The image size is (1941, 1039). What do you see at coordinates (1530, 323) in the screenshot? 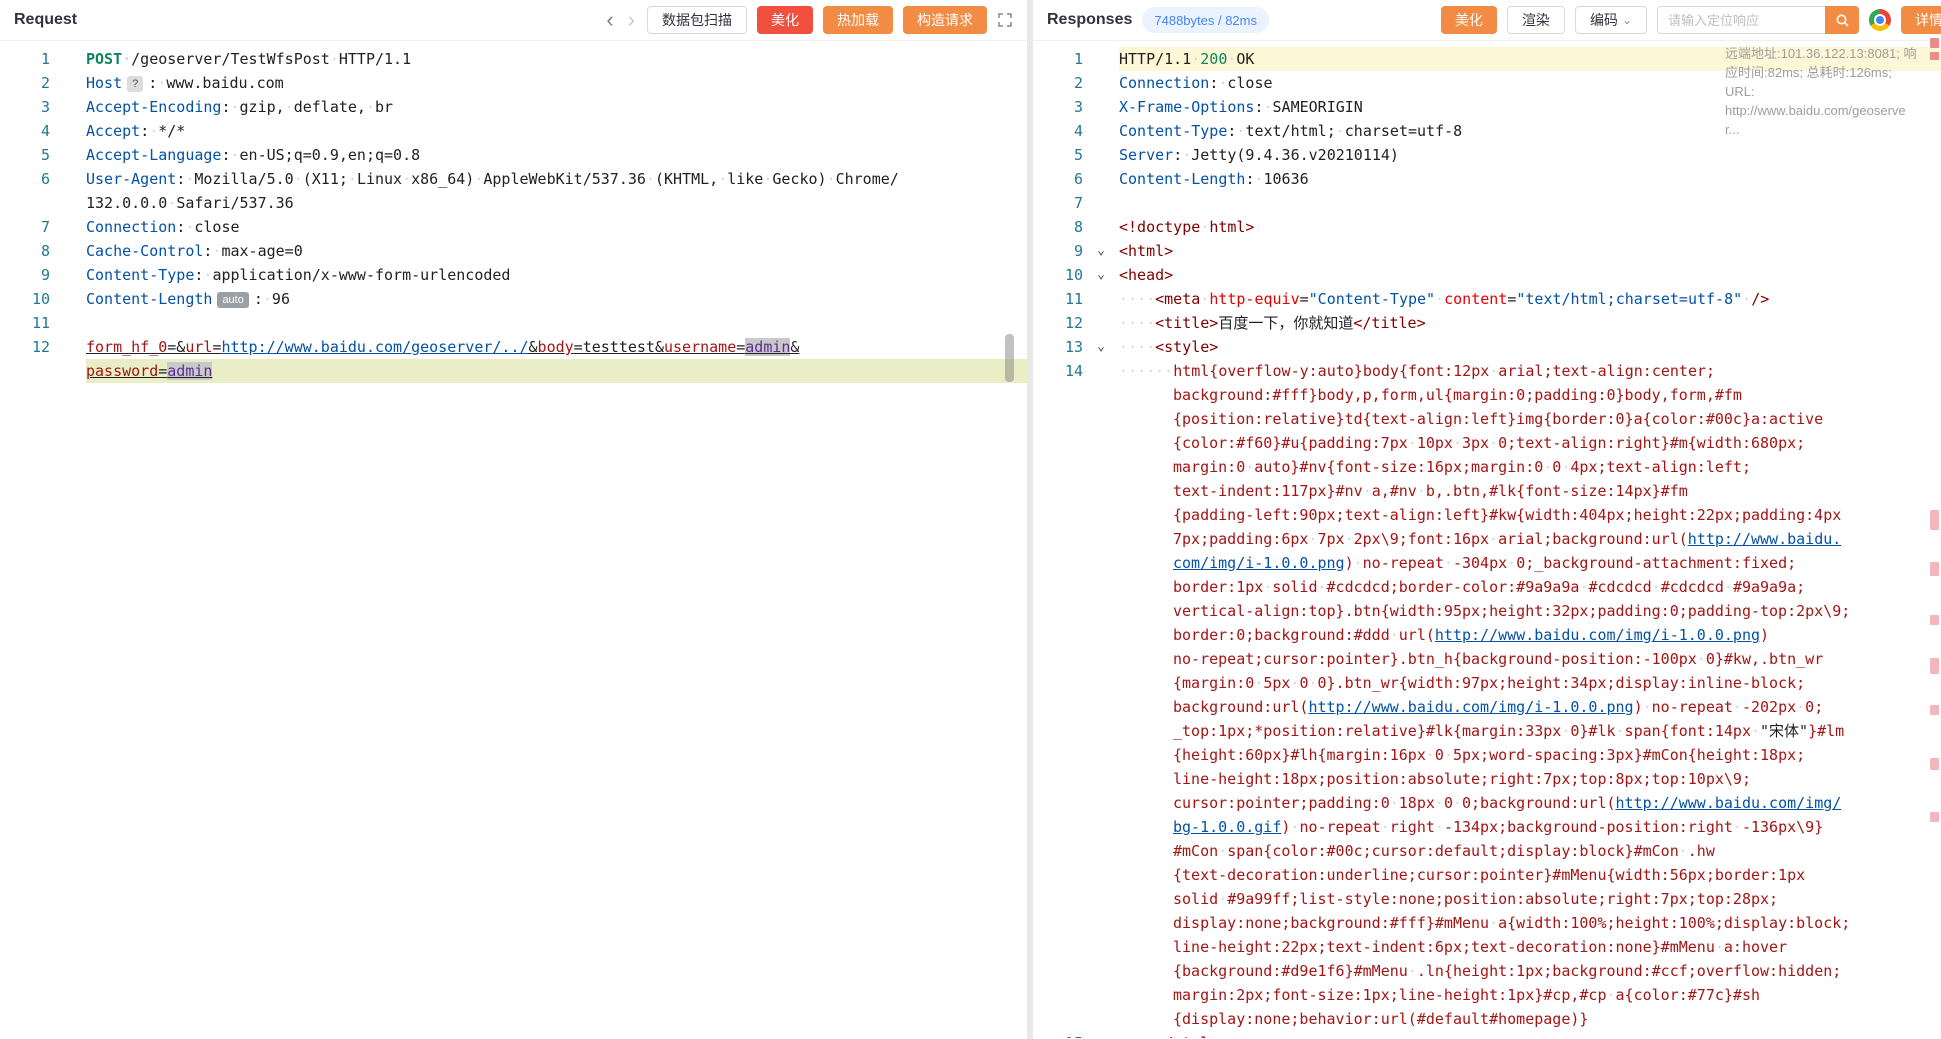
I see `code-row: ····<title>百度一下，你就知道</title>` at bounding box center [1530, 323].